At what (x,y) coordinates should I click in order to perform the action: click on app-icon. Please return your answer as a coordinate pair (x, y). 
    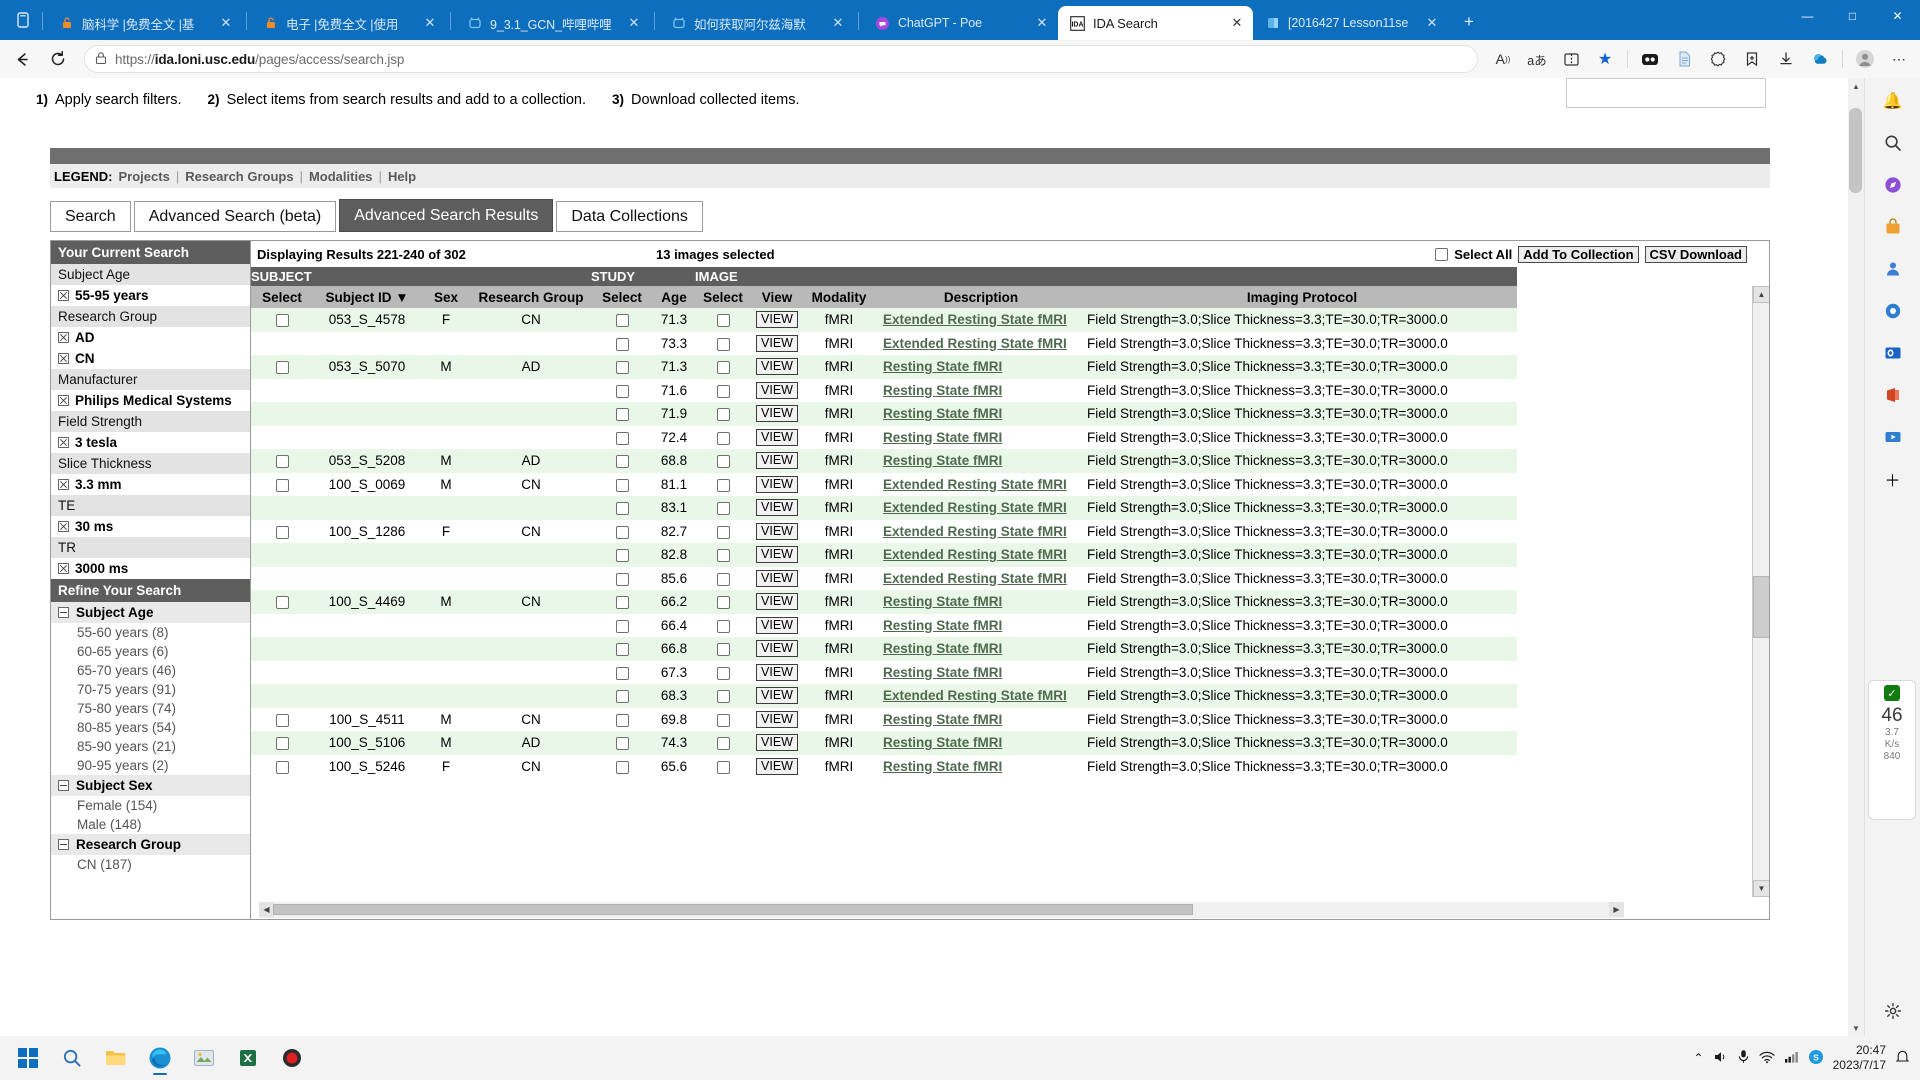
    Looking at the image, I should click on (204, 1058).